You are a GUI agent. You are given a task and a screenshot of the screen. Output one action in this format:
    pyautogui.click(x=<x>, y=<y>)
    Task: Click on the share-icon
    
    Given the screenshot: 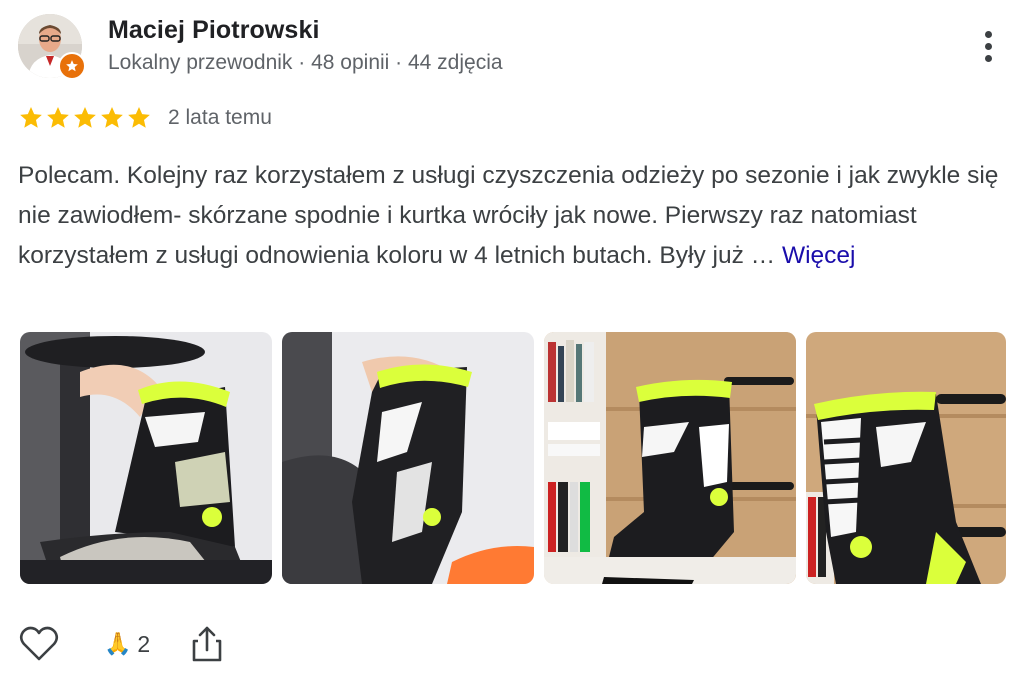 What is the action you would take?
    pyautogui.click(x=207, y=644)
    